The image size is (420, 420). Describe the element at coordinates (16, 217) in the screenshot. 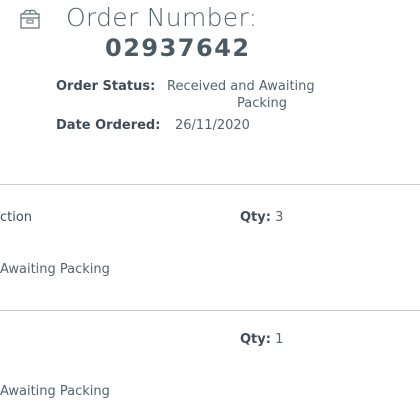

I see `item-name: ction` at that location.